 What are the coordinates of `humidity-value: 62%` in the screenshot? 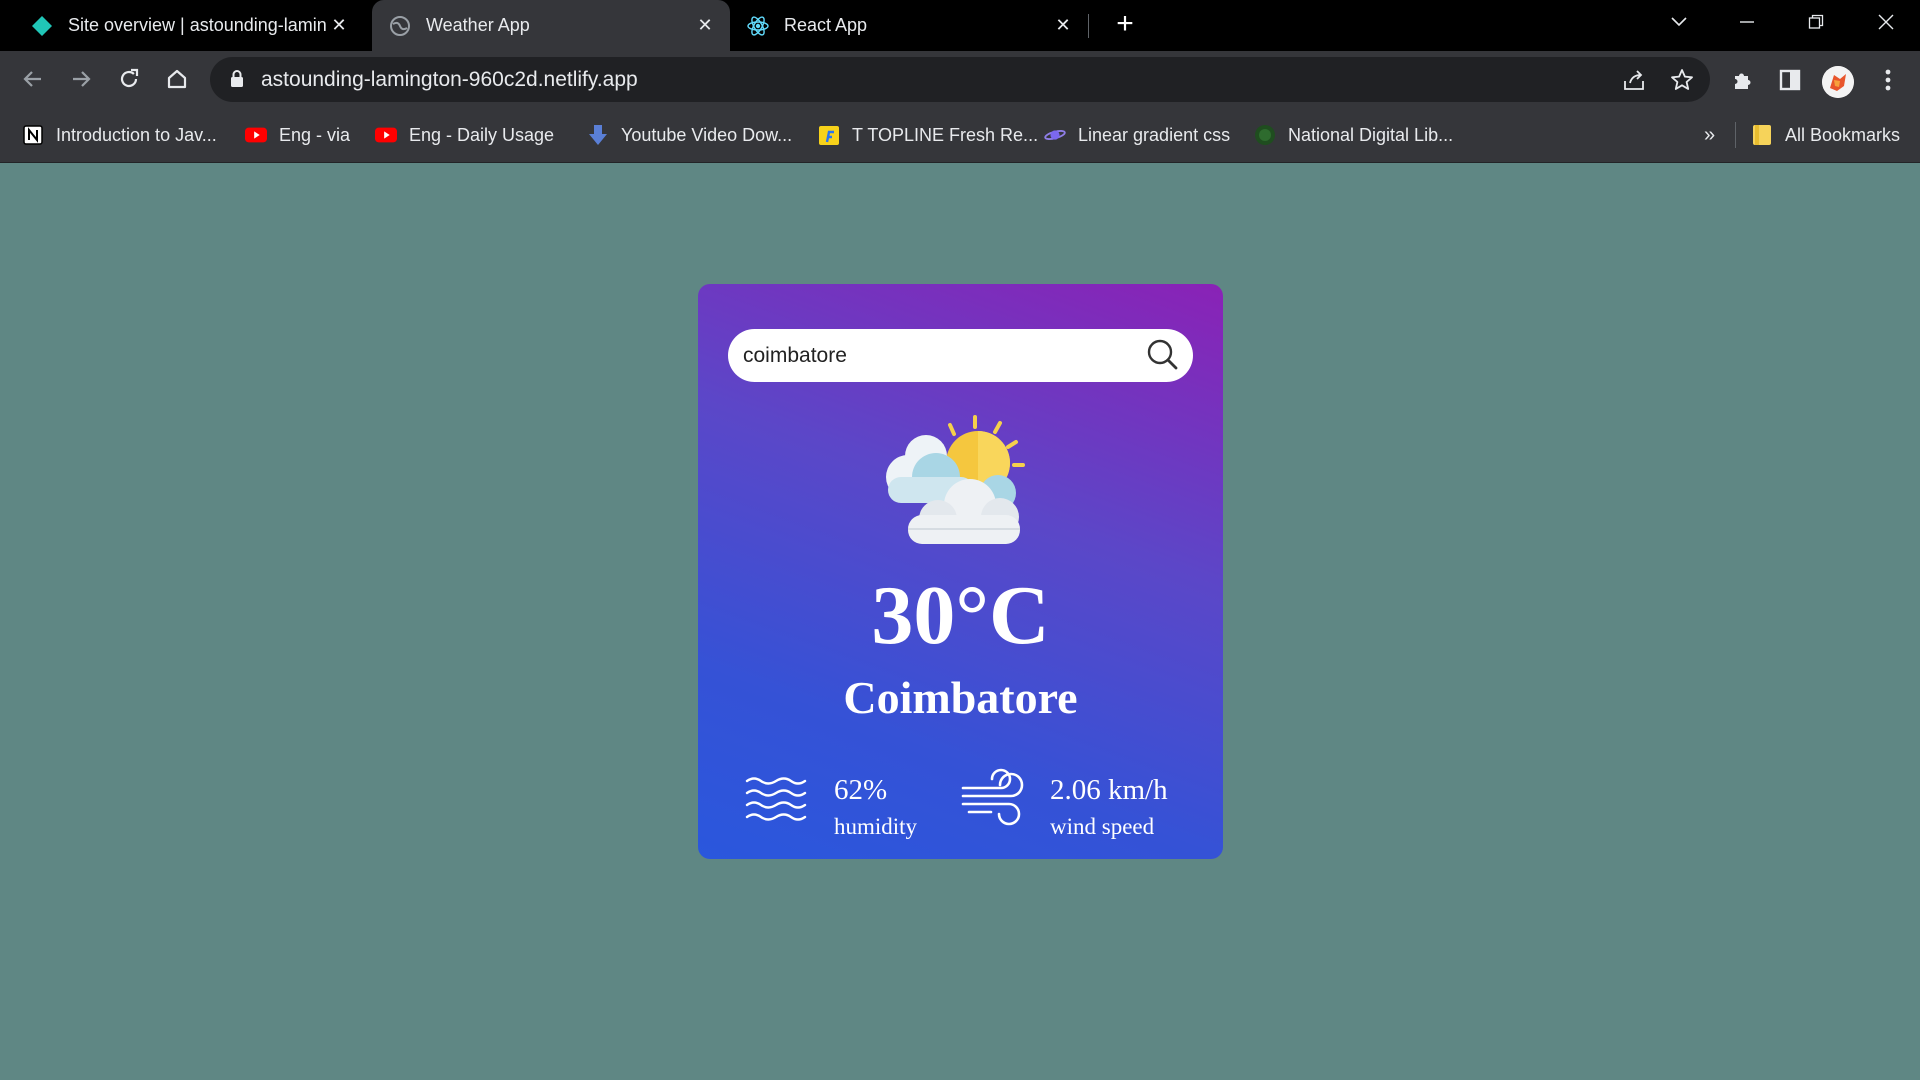 It's located at (861, 790).